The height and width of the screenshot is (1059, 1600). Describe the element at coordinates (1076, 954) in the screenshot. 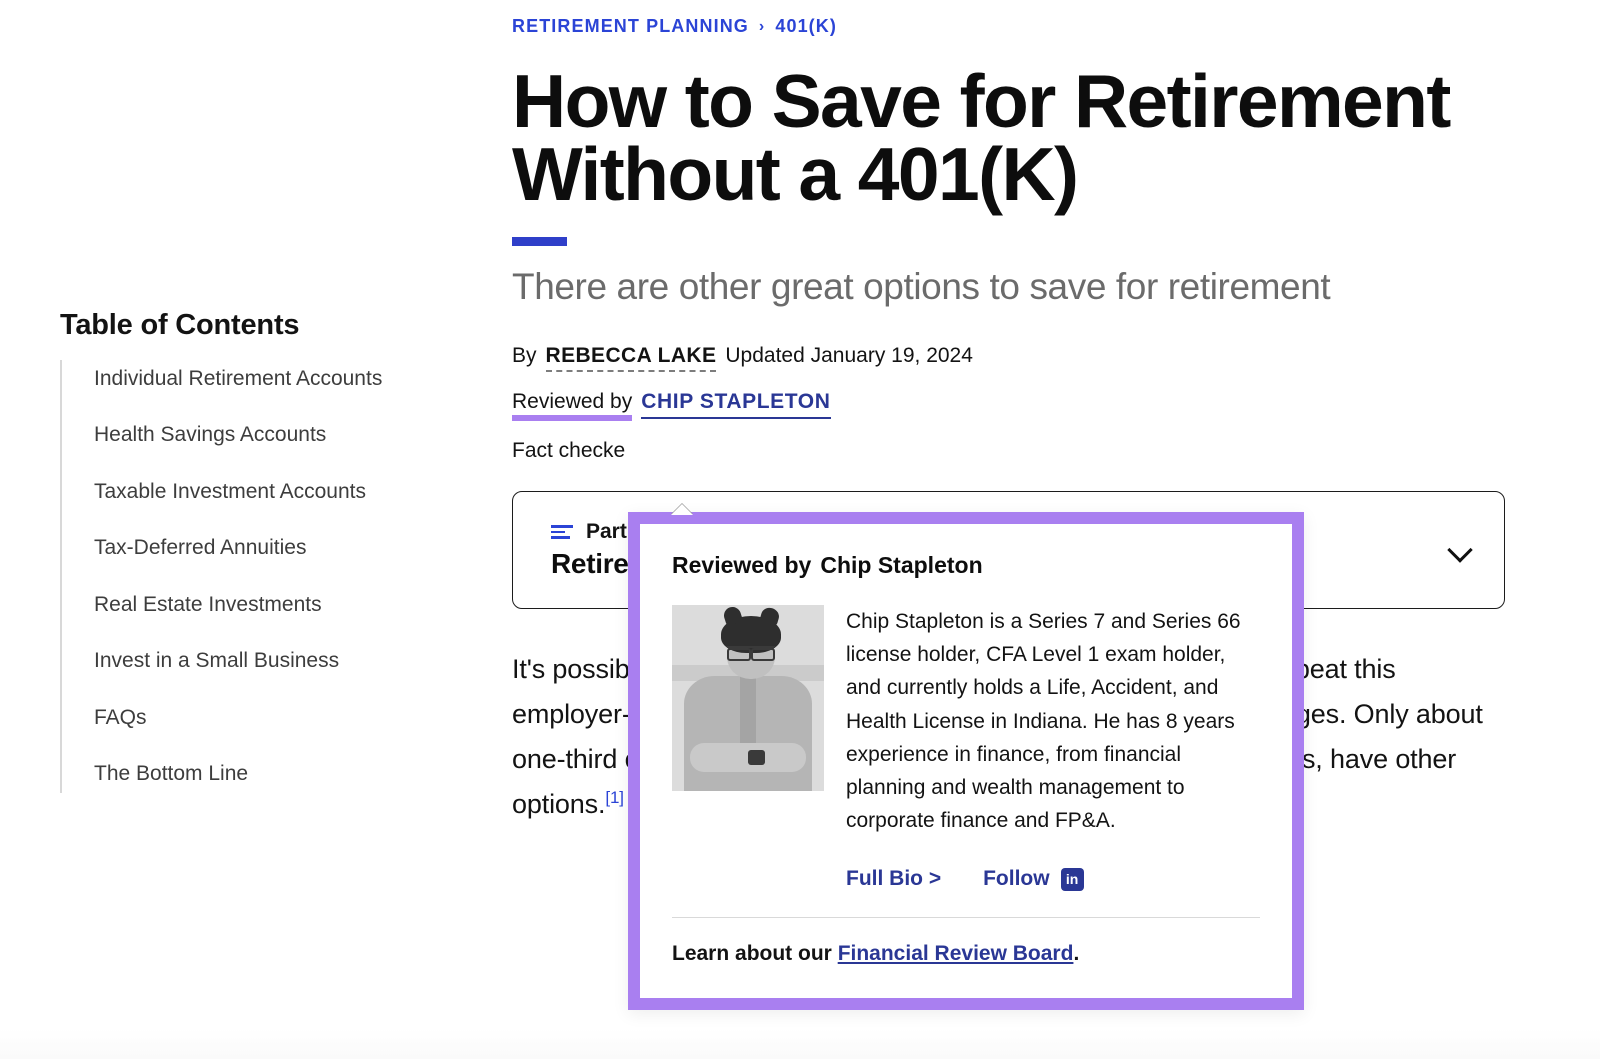

I see `tooltip-footer-period: .` at that location.